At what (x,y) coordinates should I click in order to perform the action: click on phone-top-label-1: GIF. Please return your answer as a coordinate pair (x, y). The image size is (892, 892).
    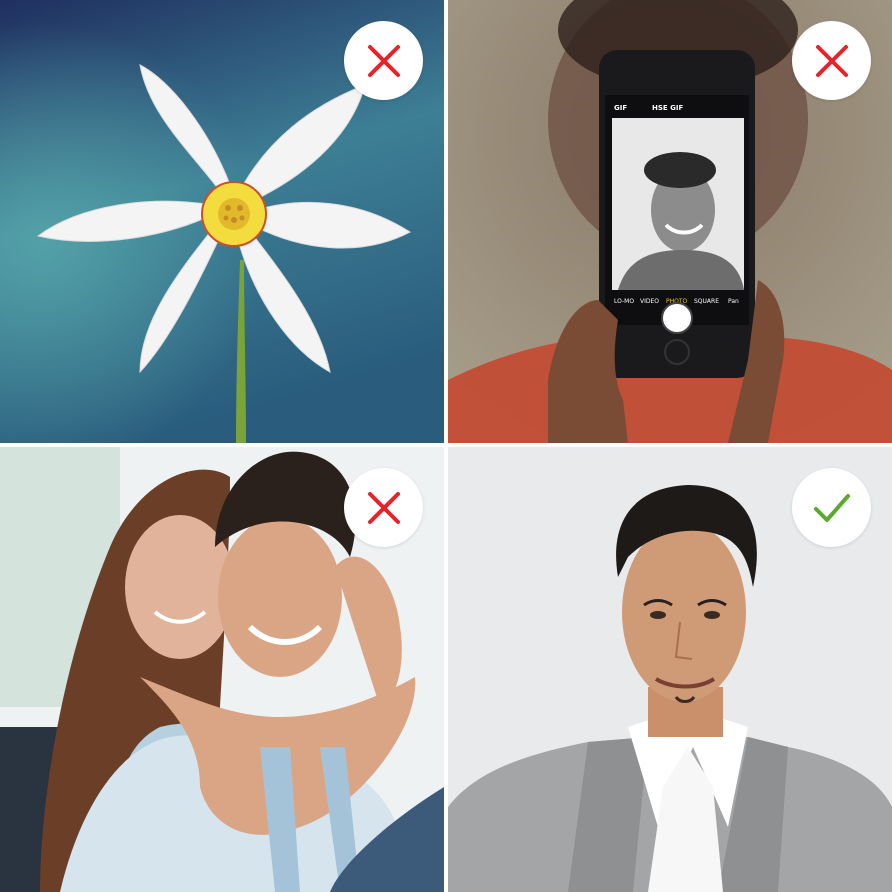
    Looking at the image, I should click on (620, 108).